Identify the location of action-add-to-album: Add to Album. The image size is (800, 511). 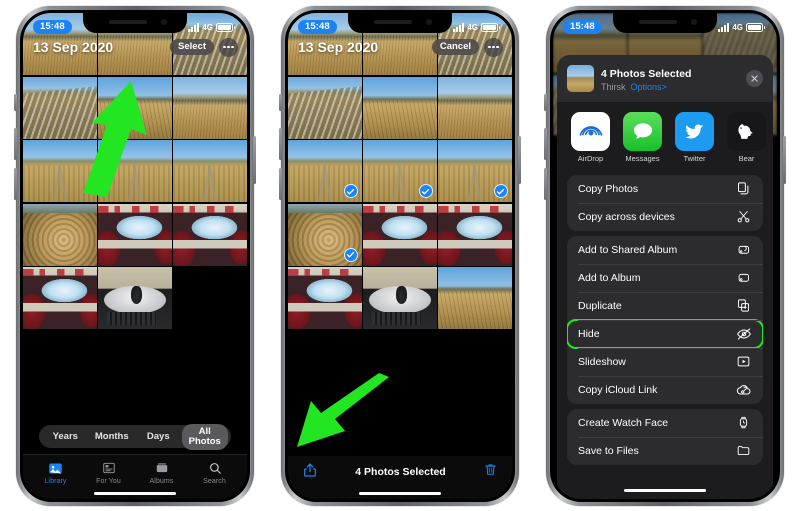
(665, 277).